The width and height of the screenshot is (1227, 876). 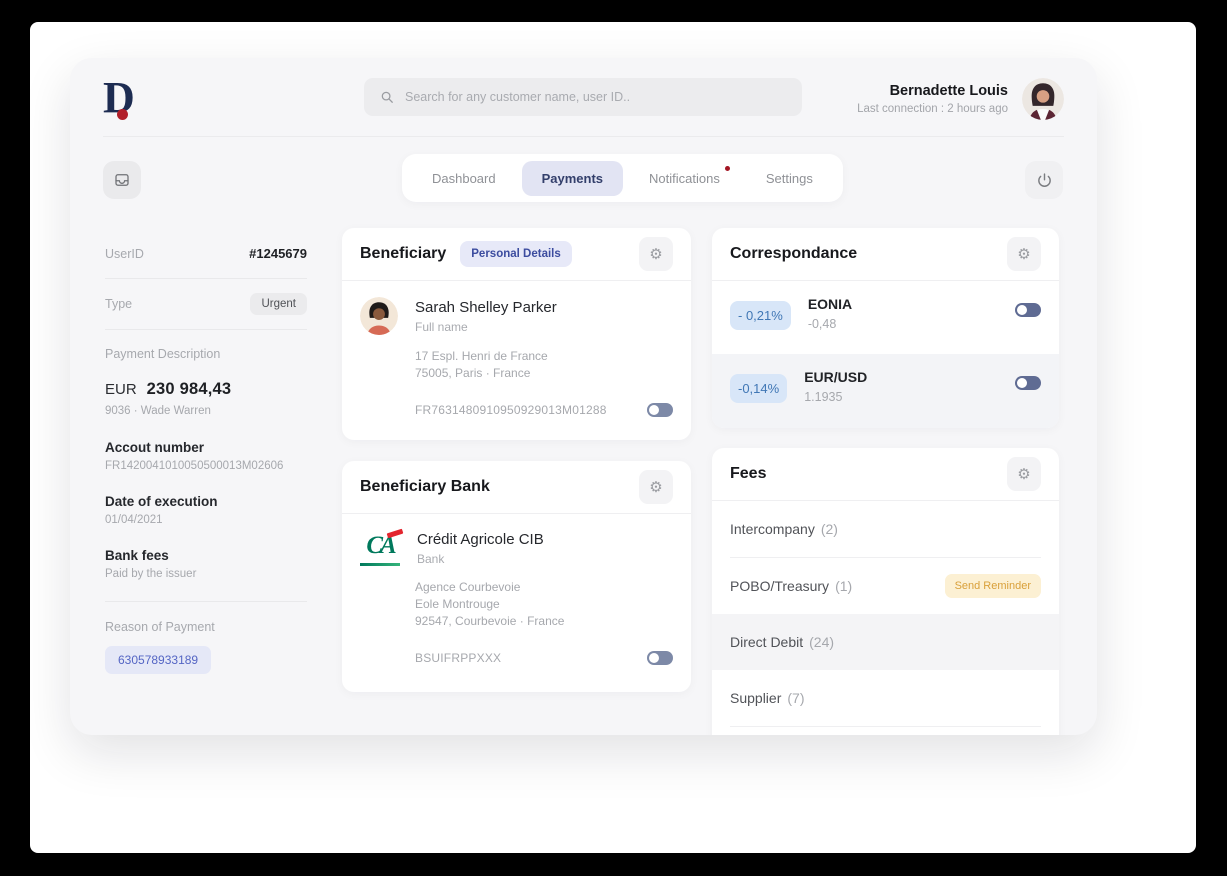 What do you see at coordinates (206, 564) in the screenshot?
I see `bank-fees-block: Bank fees Paid by the issuer` at bounding box center [206, 564].